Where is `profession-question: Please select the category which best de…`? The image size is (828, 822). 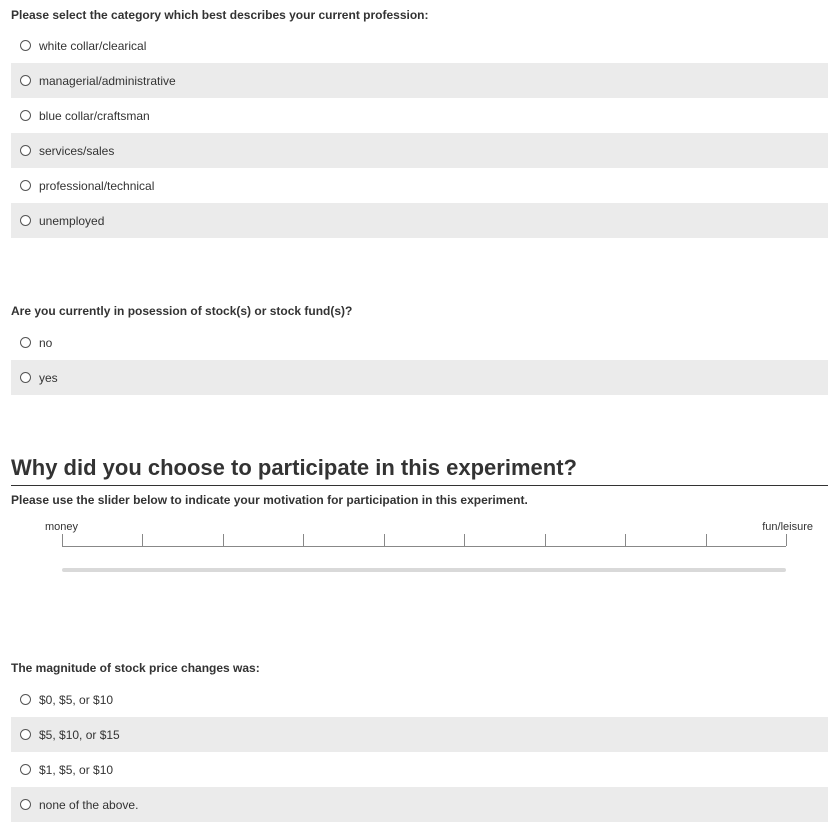
profession-question: Please select the category which best de… is located at coordinates (220, 15).